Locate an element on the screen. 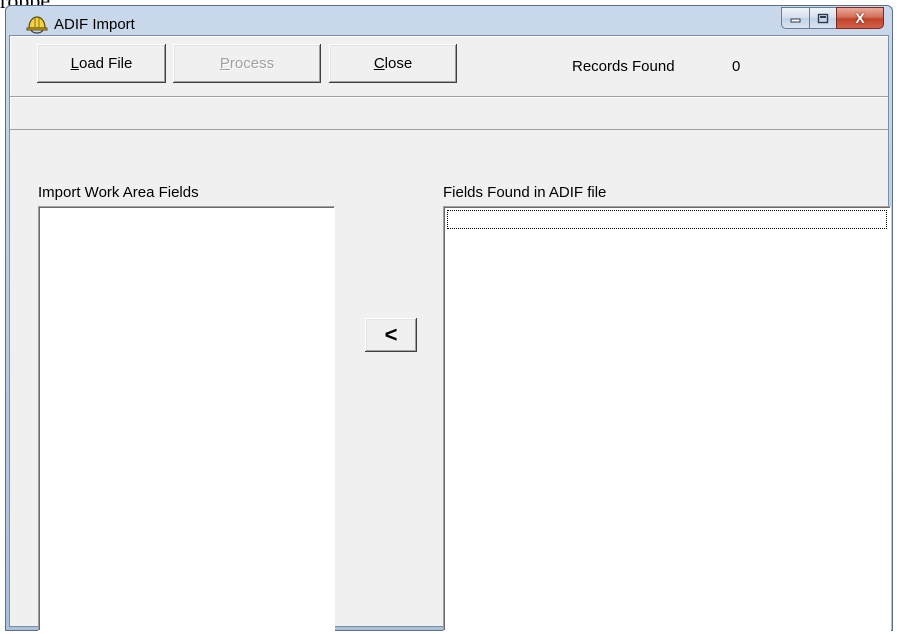  minimize-button is located at coordinates (795, 18).